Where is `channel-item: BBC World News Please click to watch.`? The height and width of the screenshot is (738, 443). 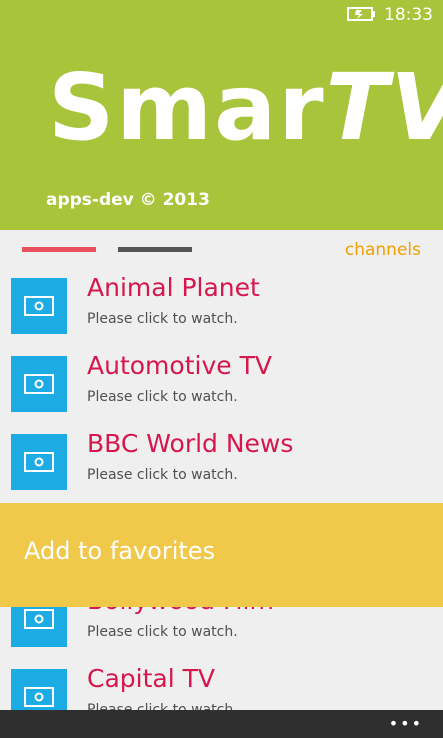
channel-item: BBC World News Please click to watch. is located at coordinates (221, 470).